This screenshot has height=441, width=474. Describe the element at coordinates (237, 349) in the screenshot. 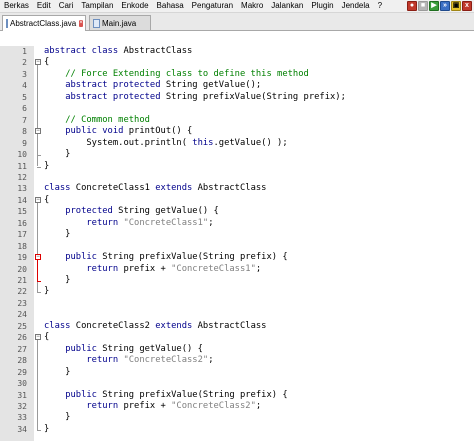

I see `code-line: 27 public String getValue() {` at that location.